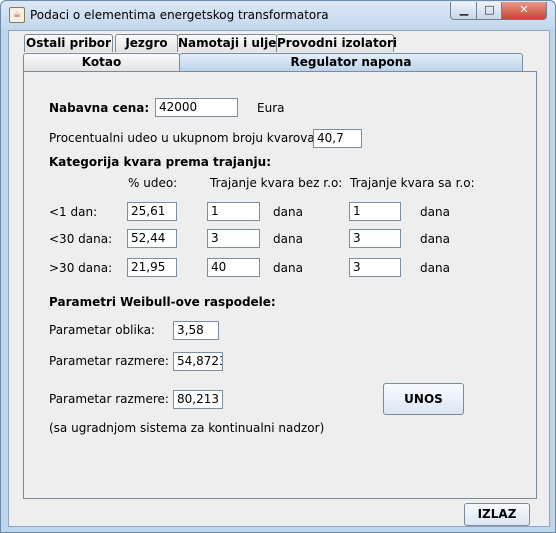  What do you see at coordinates (196, 330) in the screenshot?
I see `parametar-oblika-input: 3,58` at bounding box center [196, 330].